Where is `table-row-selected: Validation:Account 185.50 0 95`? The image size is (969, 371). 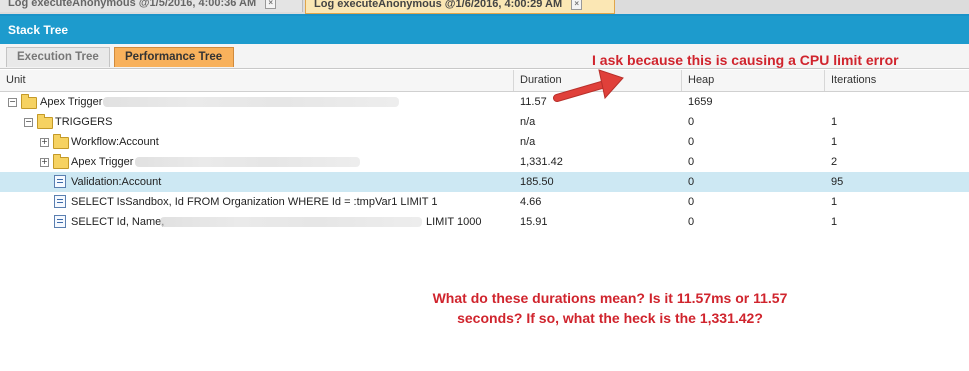
table-row-selected: Validation:Account 185.50 0 95 is located at coordinates (484, 182).